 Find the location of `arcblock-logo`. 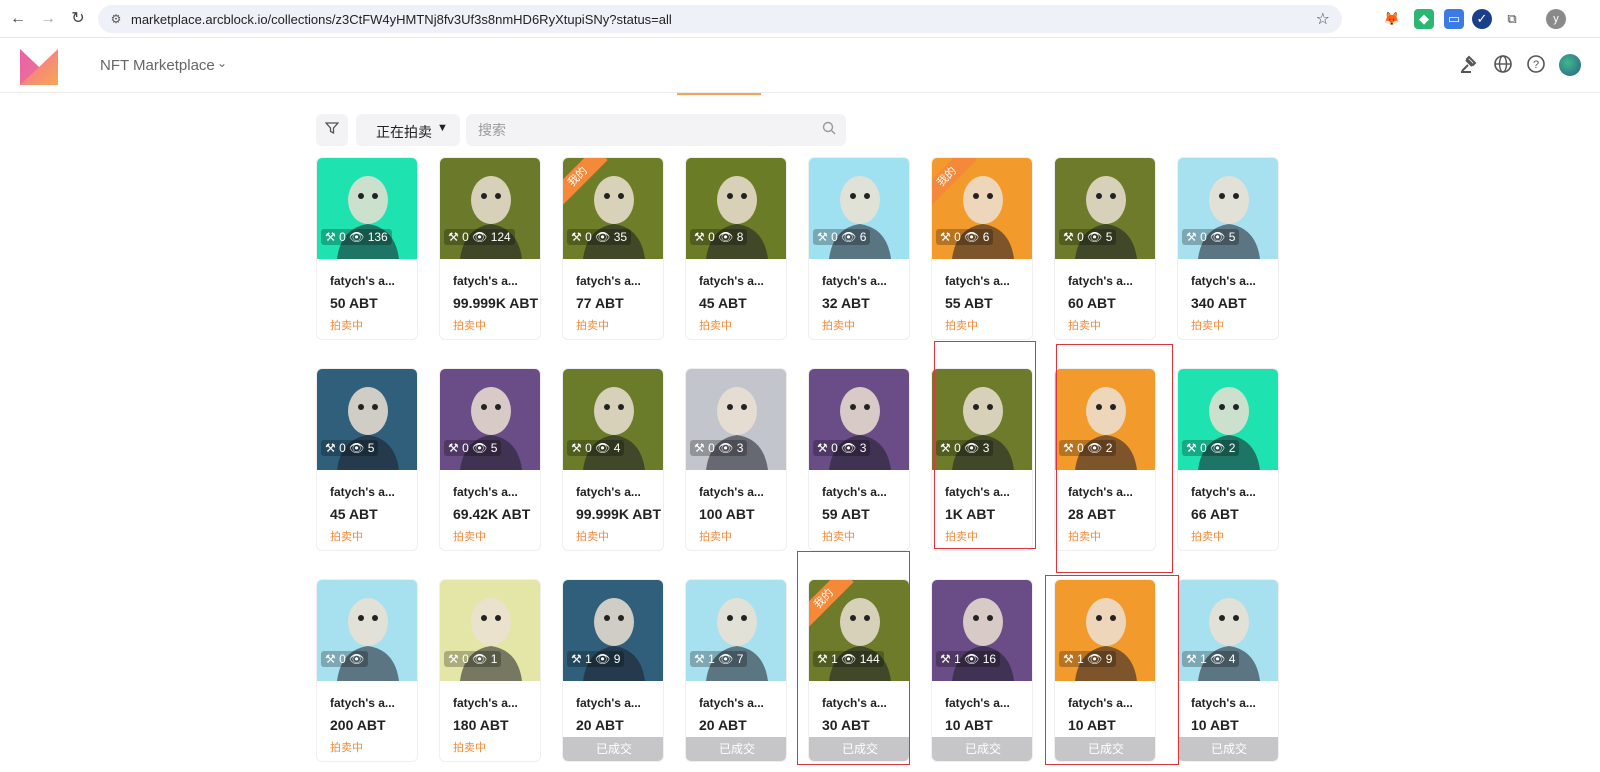

arcblock-logo is located at coordinates (39, 67).